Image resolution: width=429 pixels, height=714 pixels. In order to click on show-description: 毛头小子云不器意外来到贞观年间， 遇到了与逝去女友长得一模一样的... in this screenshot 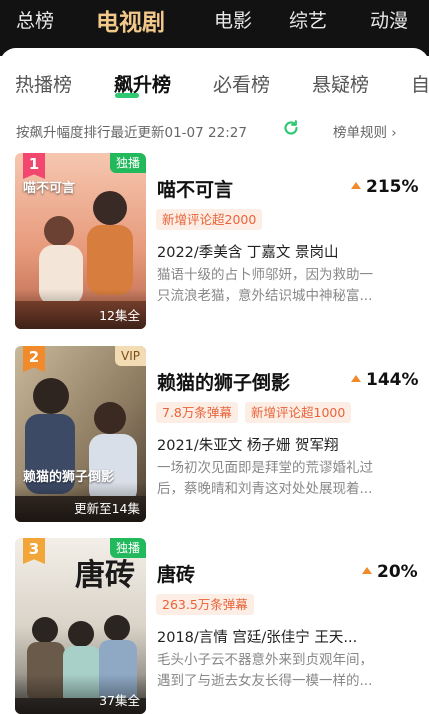, I will do `click(283, 671)`.